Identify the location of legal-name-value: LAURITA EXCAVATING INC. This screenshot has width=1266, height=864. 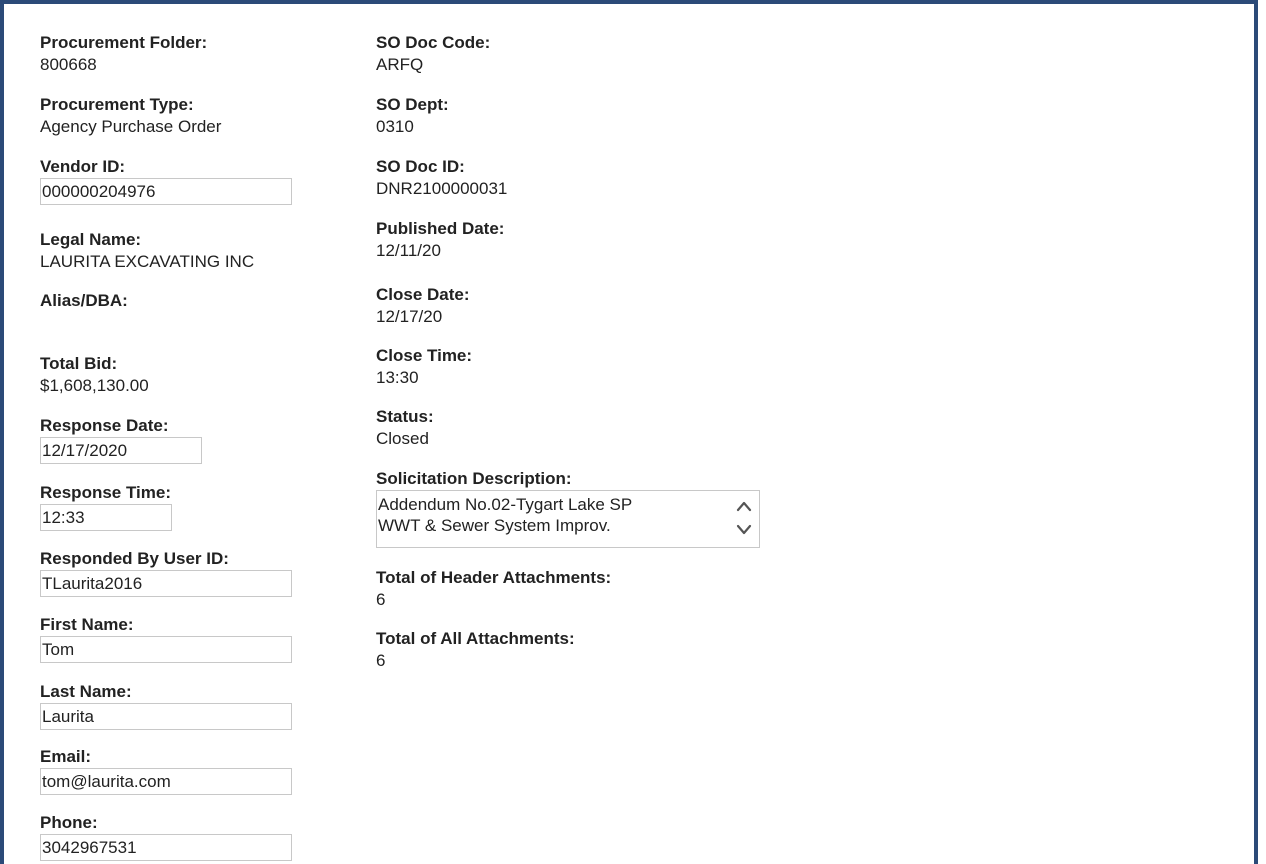
(147, 261).